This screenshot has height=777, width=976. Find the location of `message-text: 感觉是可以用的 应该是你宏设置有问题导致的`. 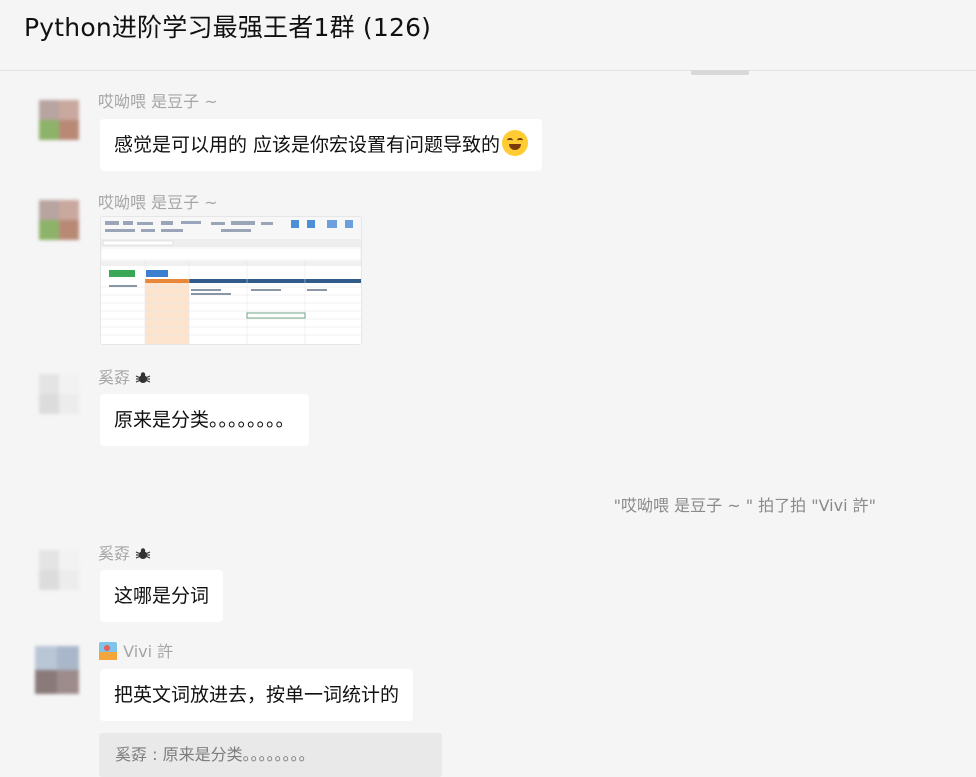

message-text: 感觉是可以用的 应该是你宏设置有问题导致的 is located at coordinates (307, 145).